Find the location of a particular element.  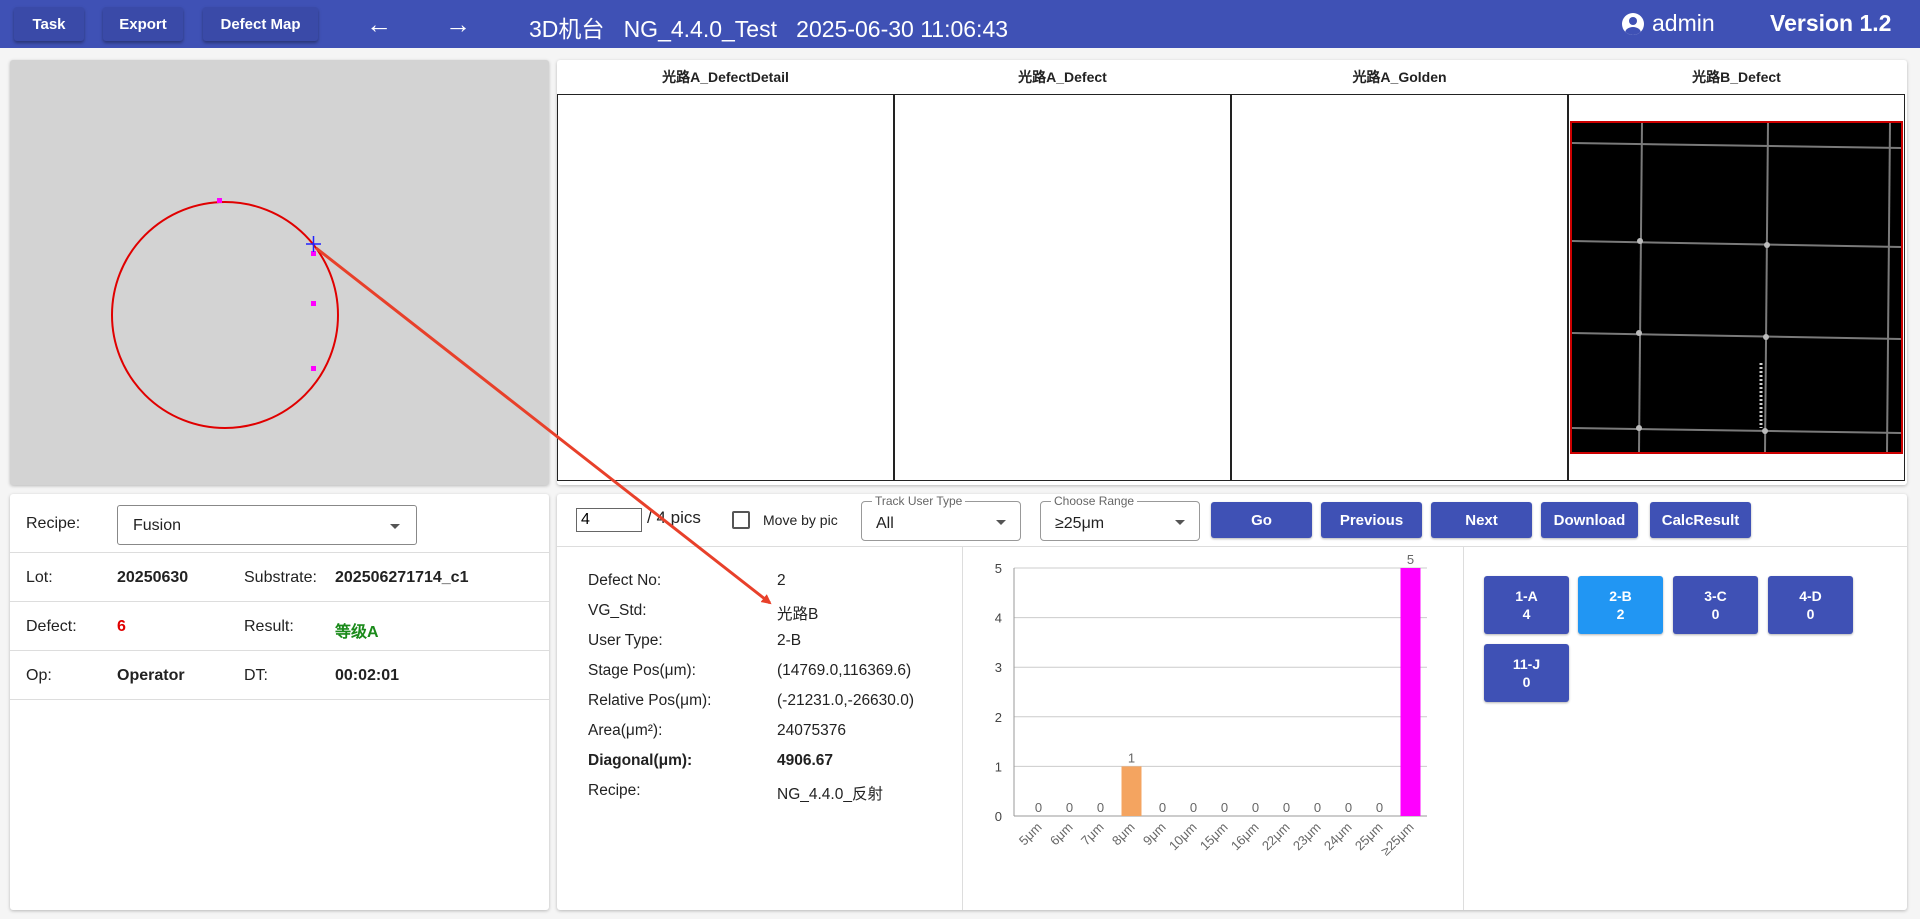

x-tick-label: 16μm is located at coordinates (1245, 837).